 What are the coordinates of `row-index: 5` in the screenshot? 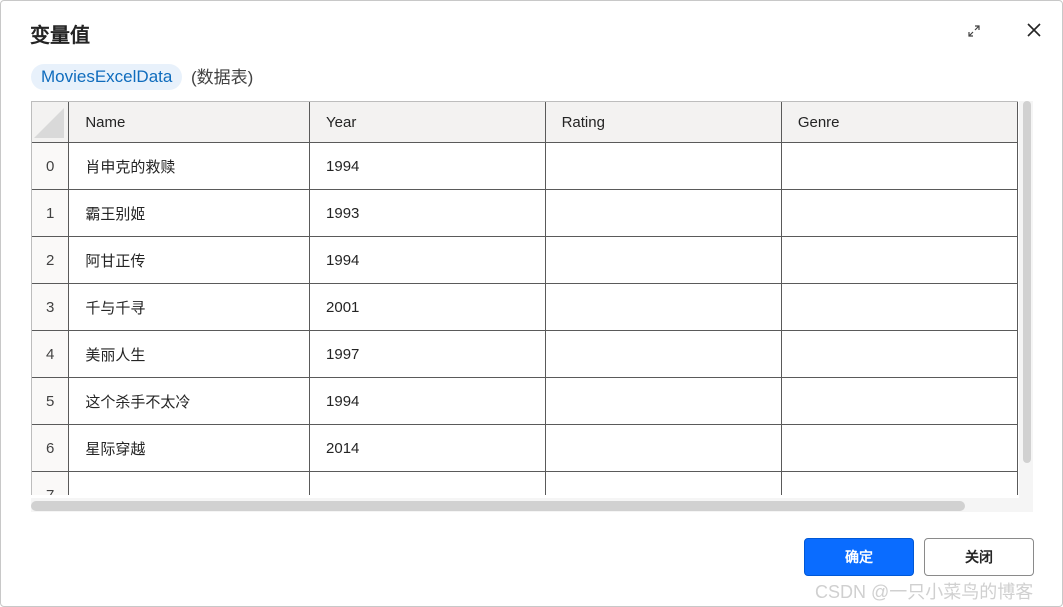 It's located at (51, 401).